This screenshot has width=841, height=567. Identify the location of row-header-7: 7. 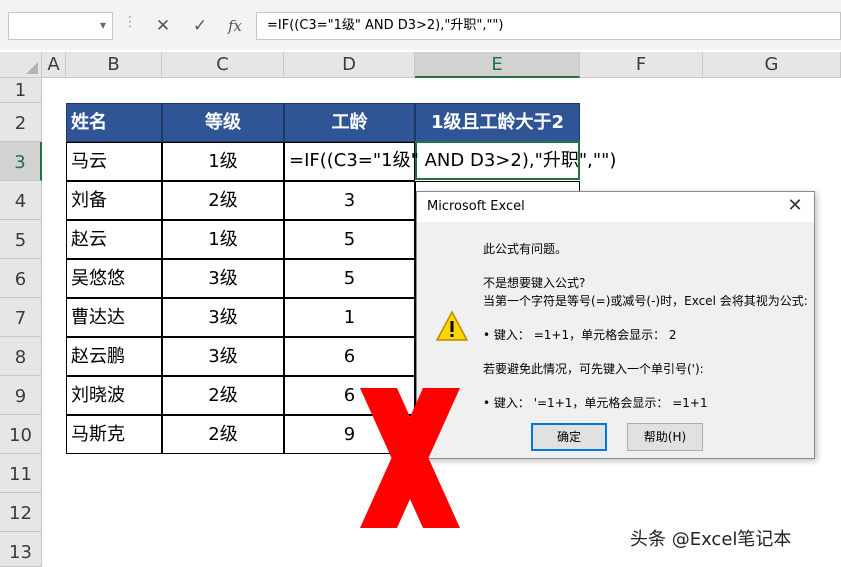
(21, 317).